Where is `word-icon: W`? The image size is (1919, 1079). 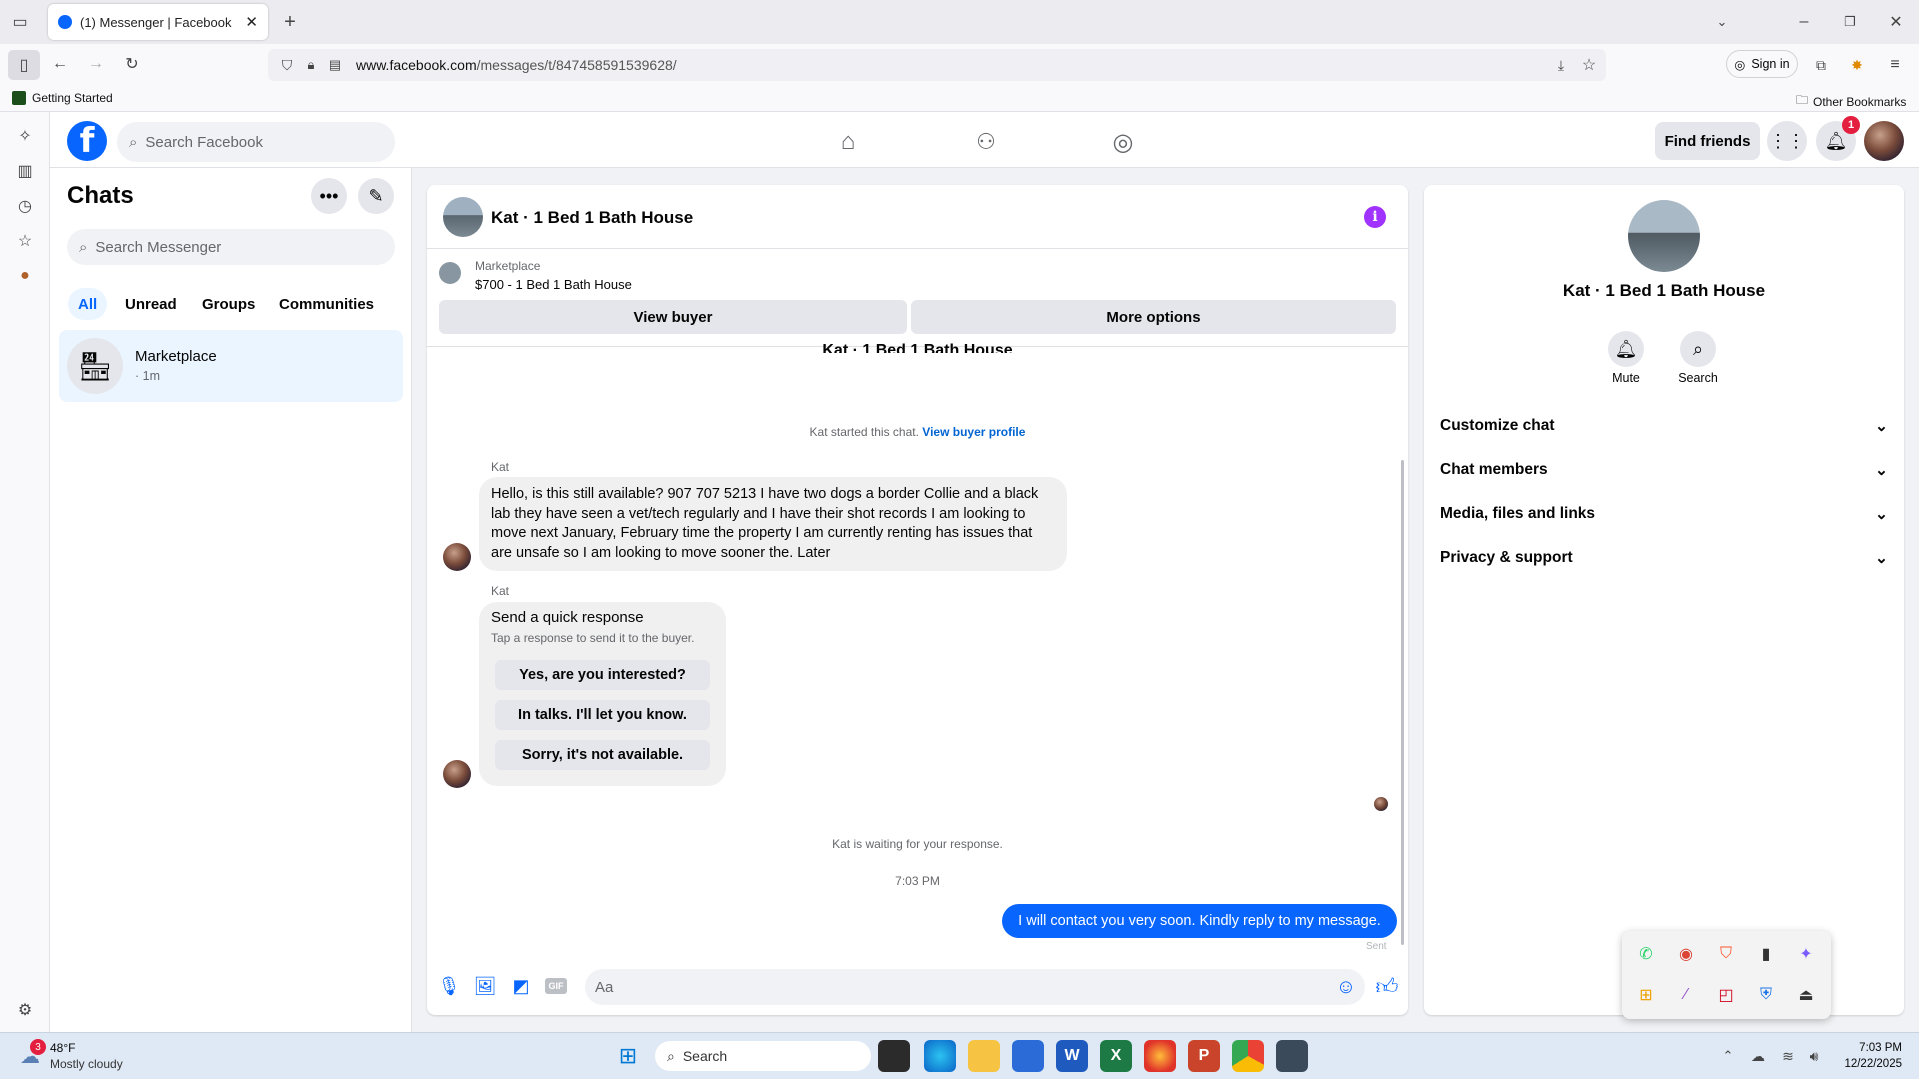
word-icon: W is located at coordinates (1072, 1056).